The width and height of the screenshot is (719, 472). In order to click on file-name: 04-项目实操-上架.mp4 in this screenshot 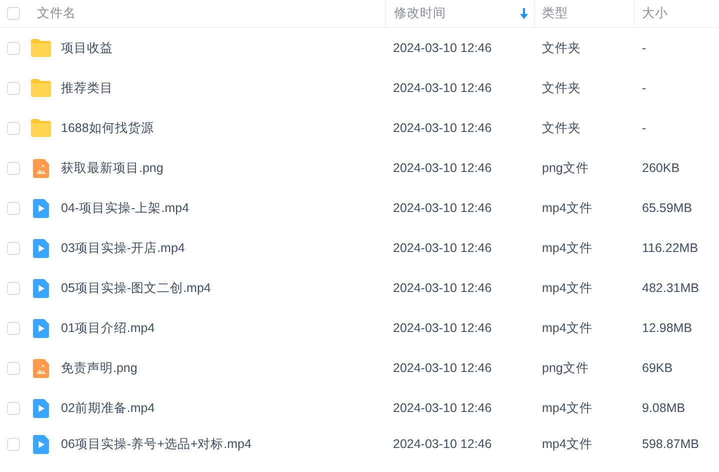, I will do `click(125, 208)`.